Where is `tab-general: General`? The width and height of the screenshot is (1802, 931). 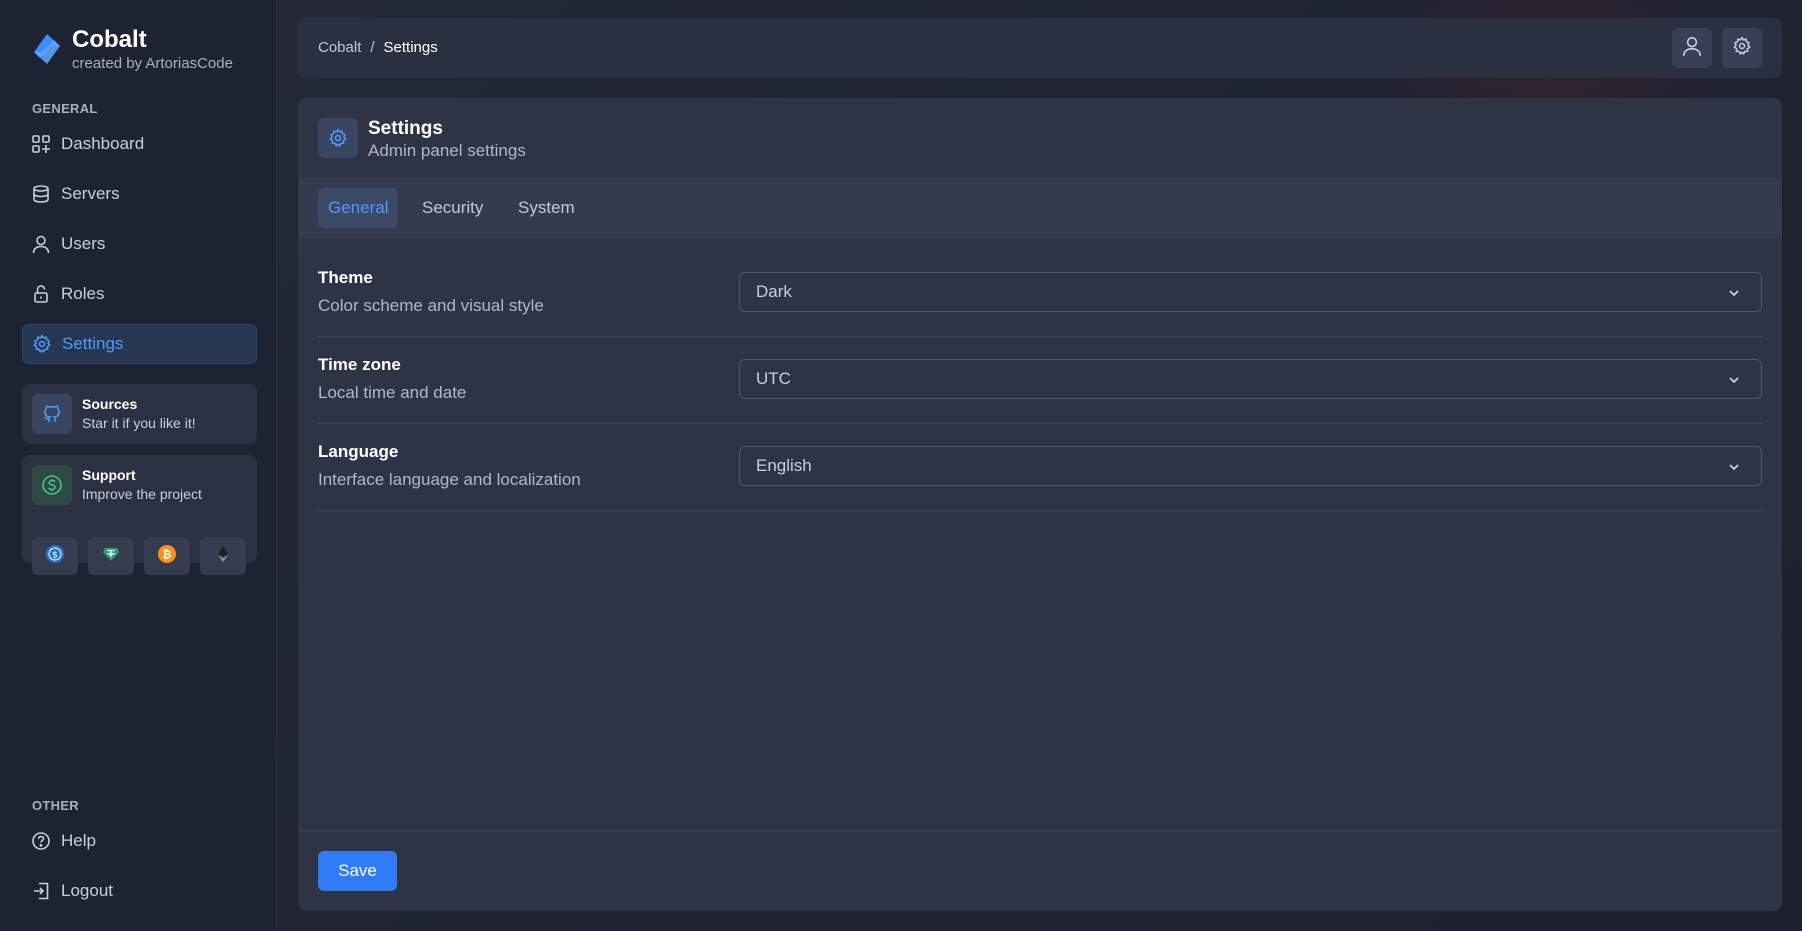
tab-general: General is located at coordinates (358, 208).